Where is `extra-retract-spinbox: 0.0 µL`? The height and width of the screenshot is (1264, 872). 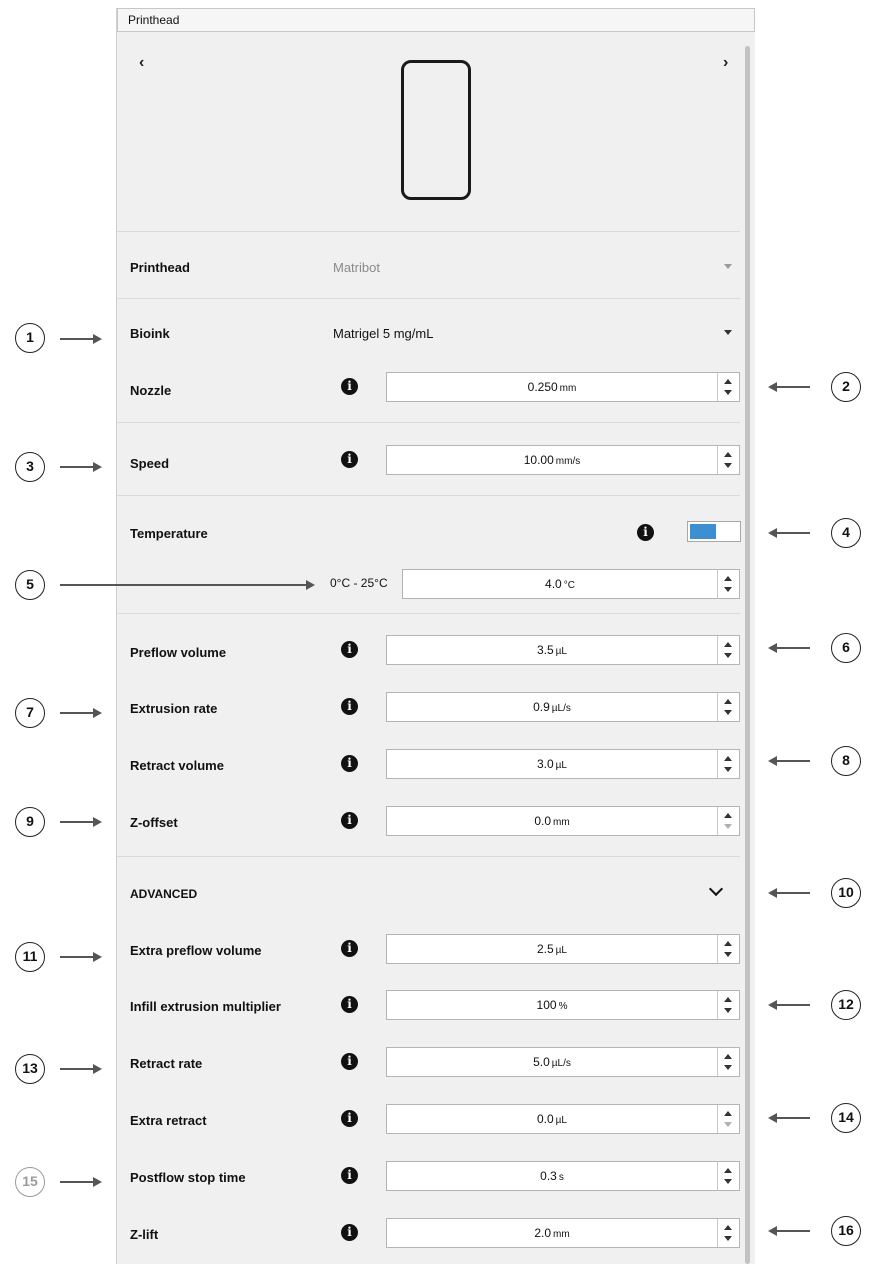
extra-retract-spinbox: 0.0 µL is located at coordinates (563, 1119).